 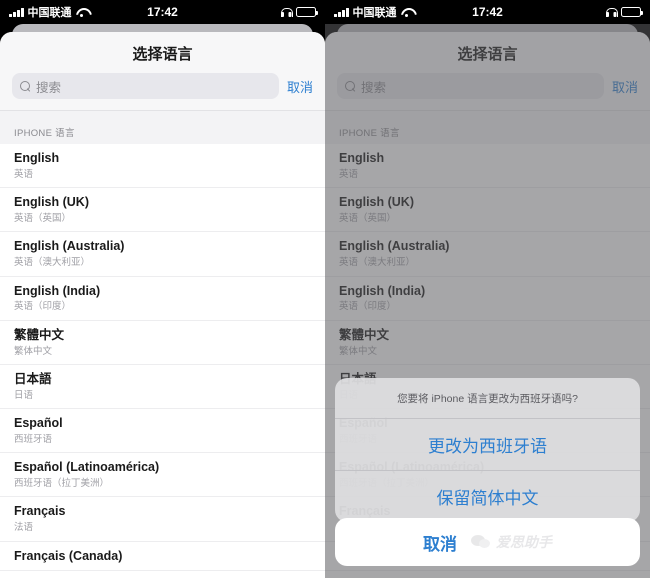 What do you see at coordinates (162, 387) in the screenshot?
I see `list-item: 日本語日语` at bounding box center [162, 387].